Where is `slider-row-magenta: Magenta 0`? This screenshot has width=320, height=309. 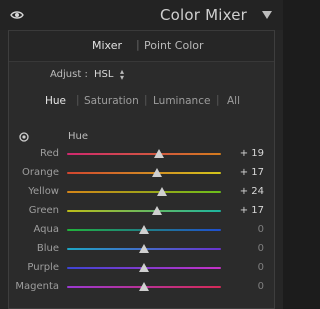 slider-row-magenta: Magenta 0 is located at coordinates (141, 287).